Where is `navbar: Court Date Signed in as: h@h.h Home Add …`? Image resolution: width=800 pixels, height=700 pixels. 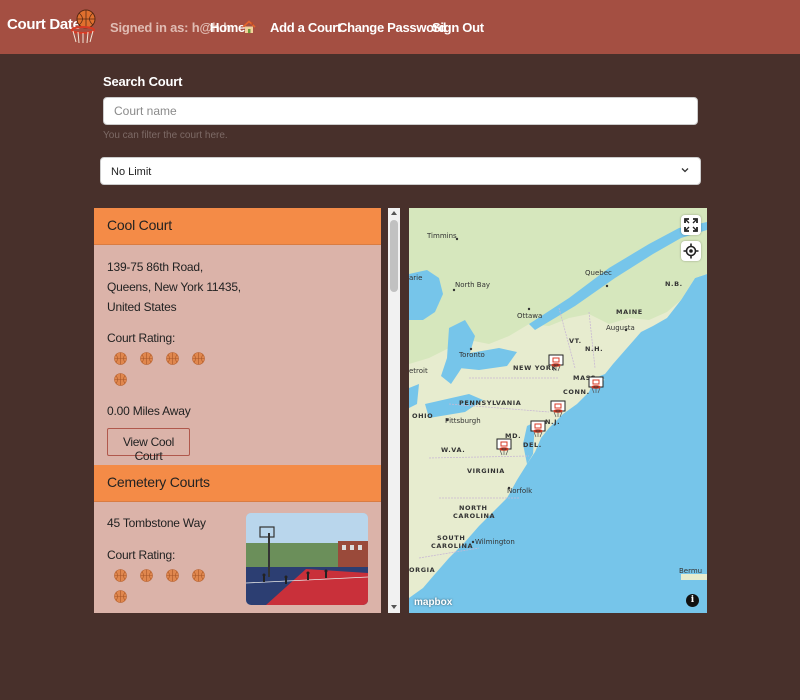
navbar: Court Date Signed in as: h@h.h Home Add … is located at coordinates (400, 27).